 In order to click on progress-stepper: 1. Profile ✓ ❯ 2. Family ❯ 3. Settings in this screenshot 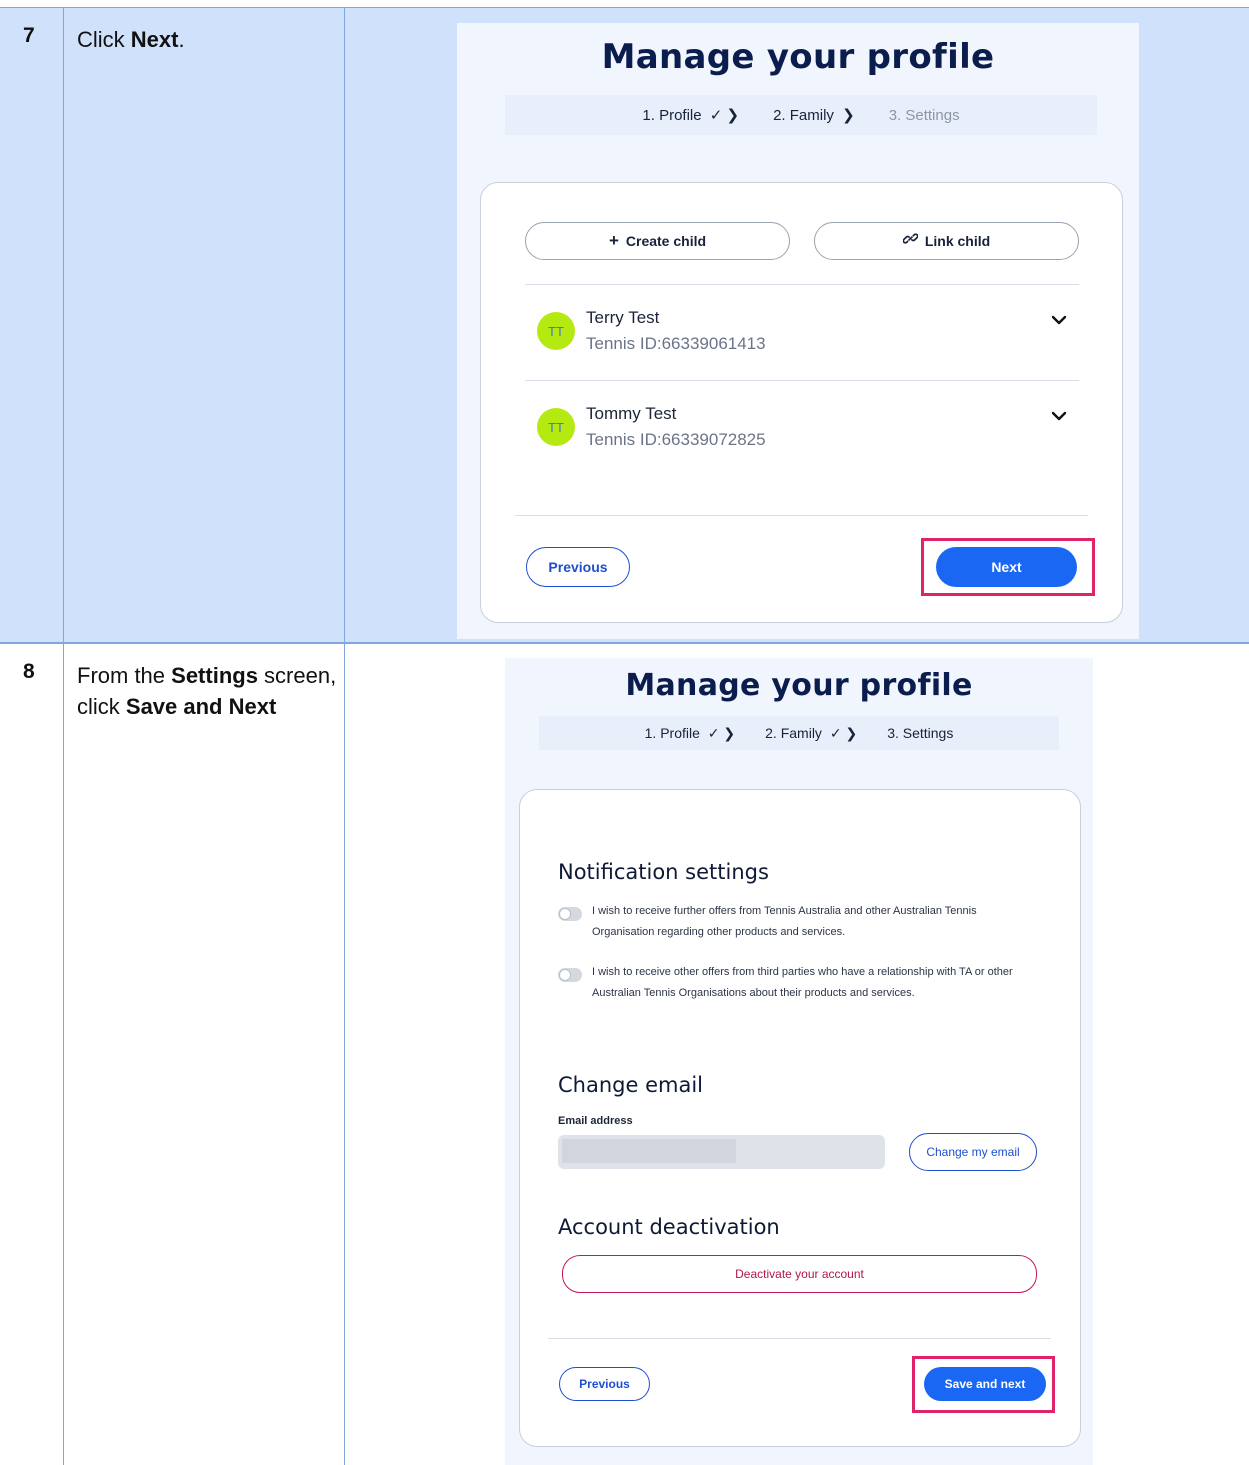, I will do `click(801, 115)`.